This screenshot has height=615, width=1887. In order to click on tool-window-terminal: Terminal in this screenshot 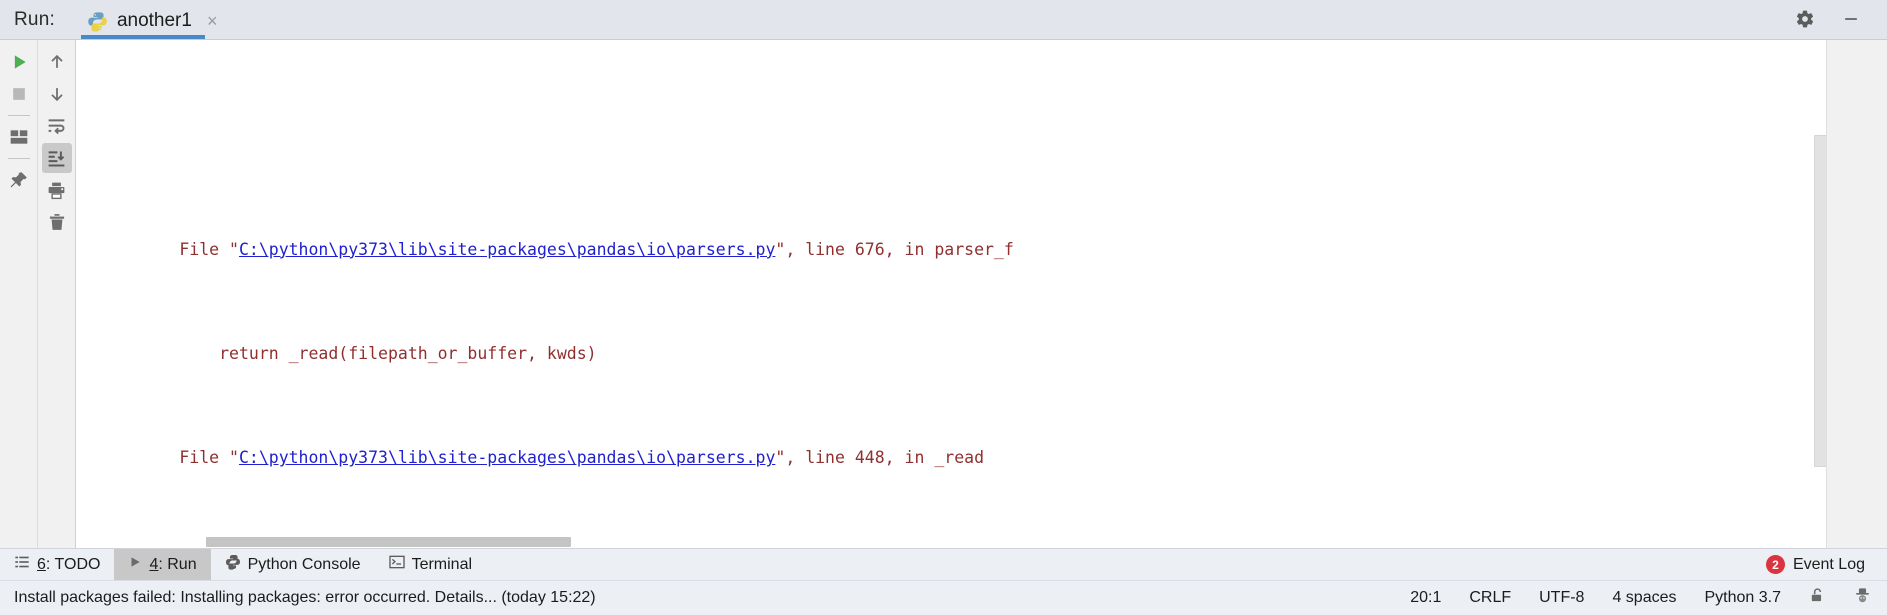, I will do `click(430, 564)`.